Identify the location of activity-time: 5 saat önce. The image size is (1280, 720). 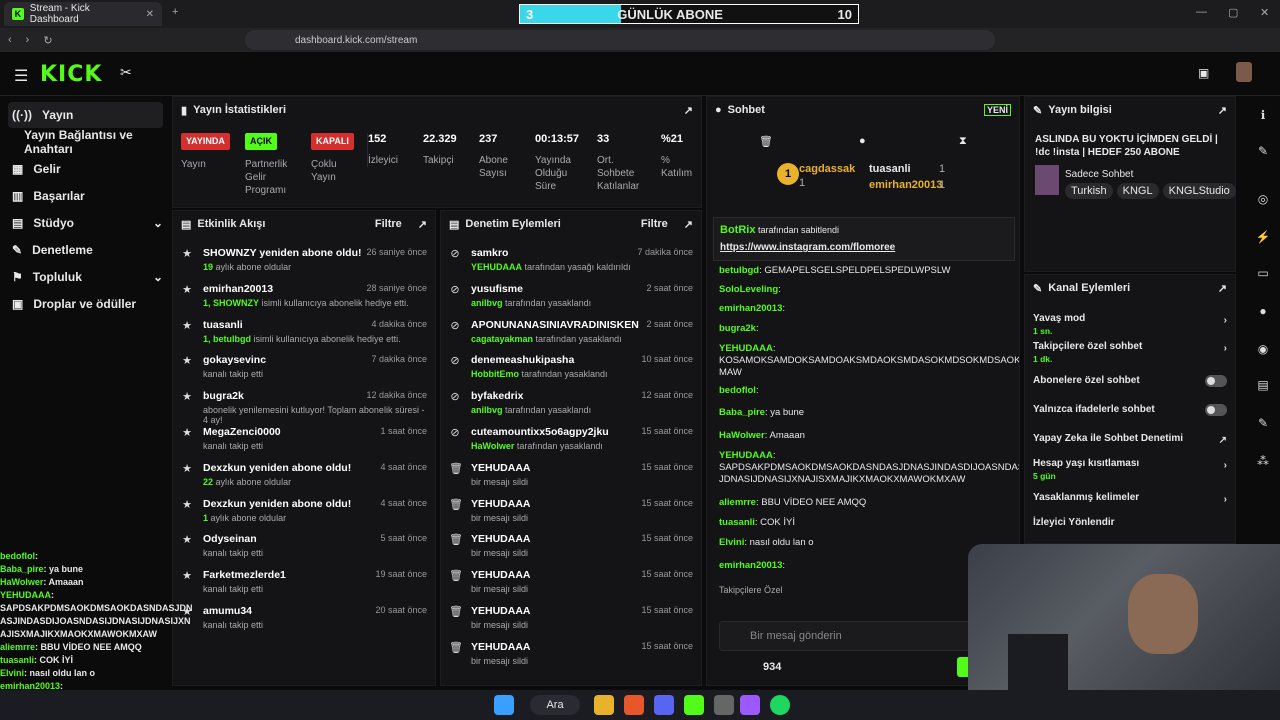
(403, 538).